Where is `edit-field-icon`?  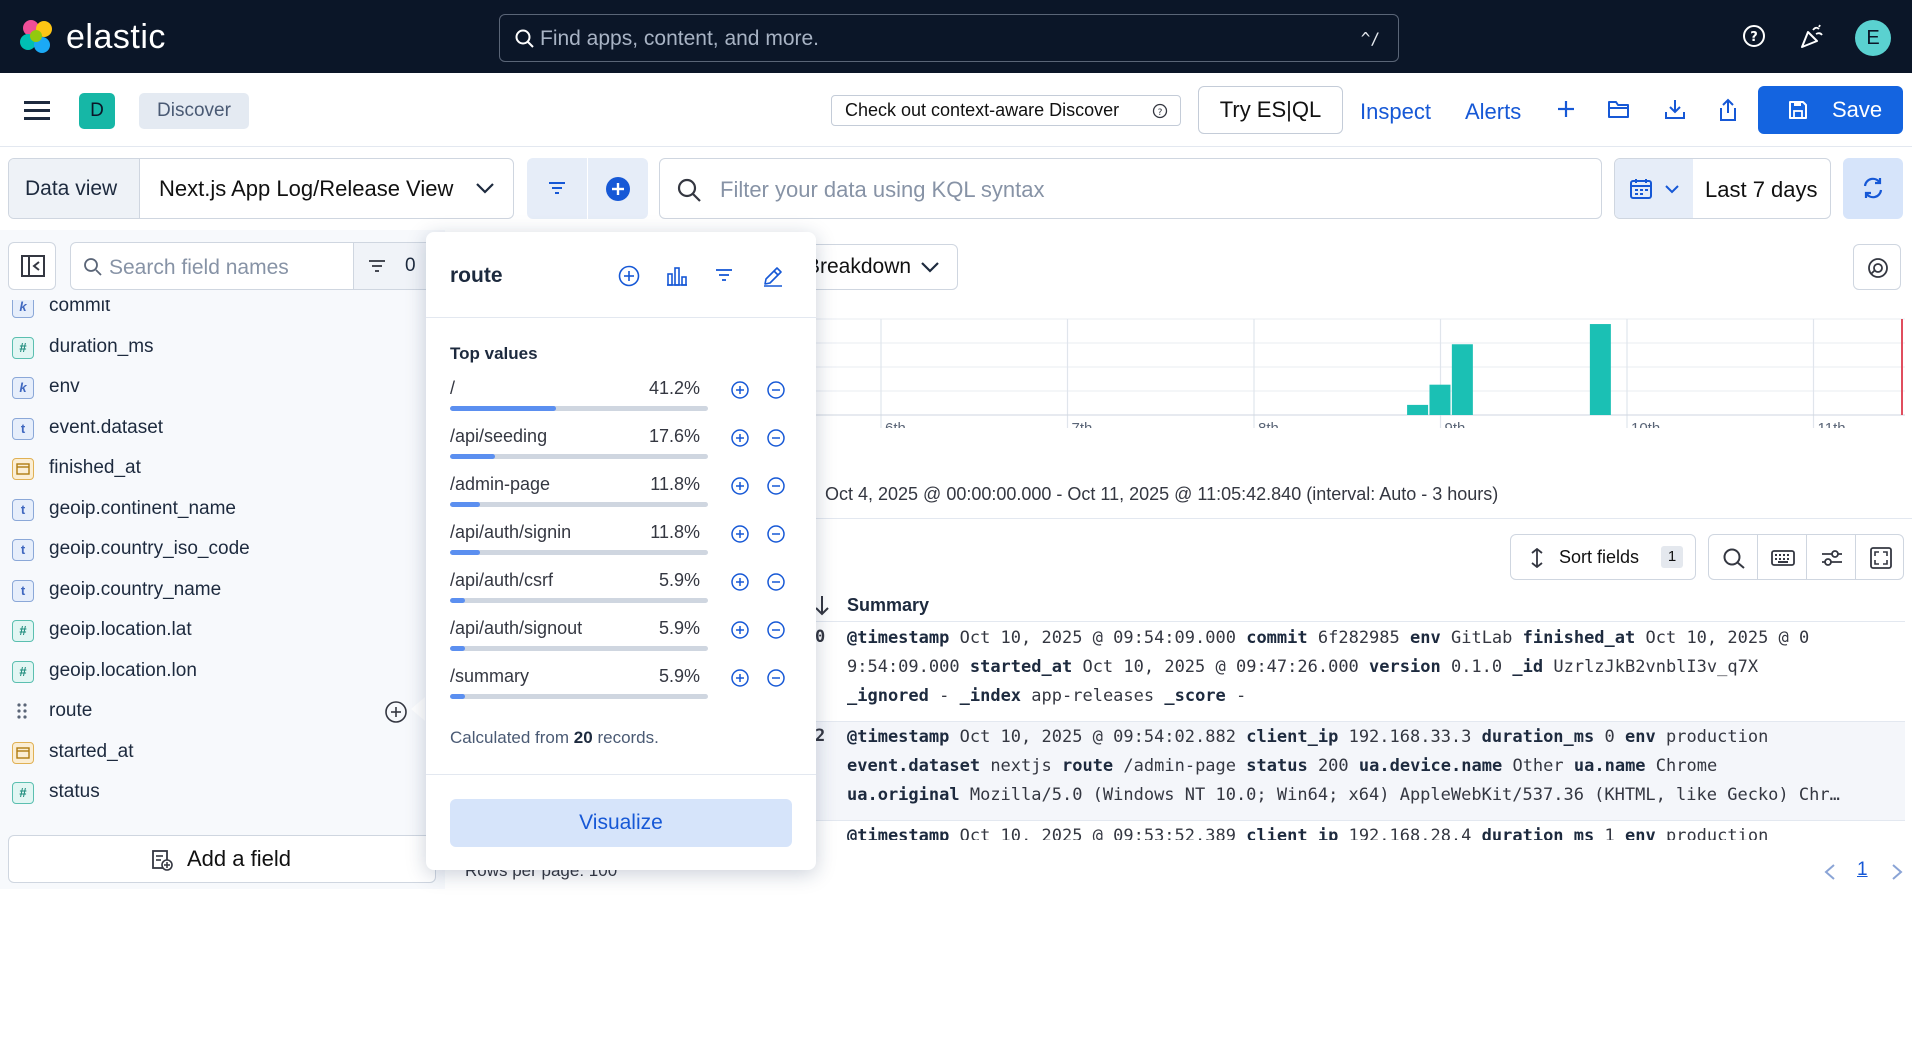
edit-field-icon is located at coordinates (773, 276).